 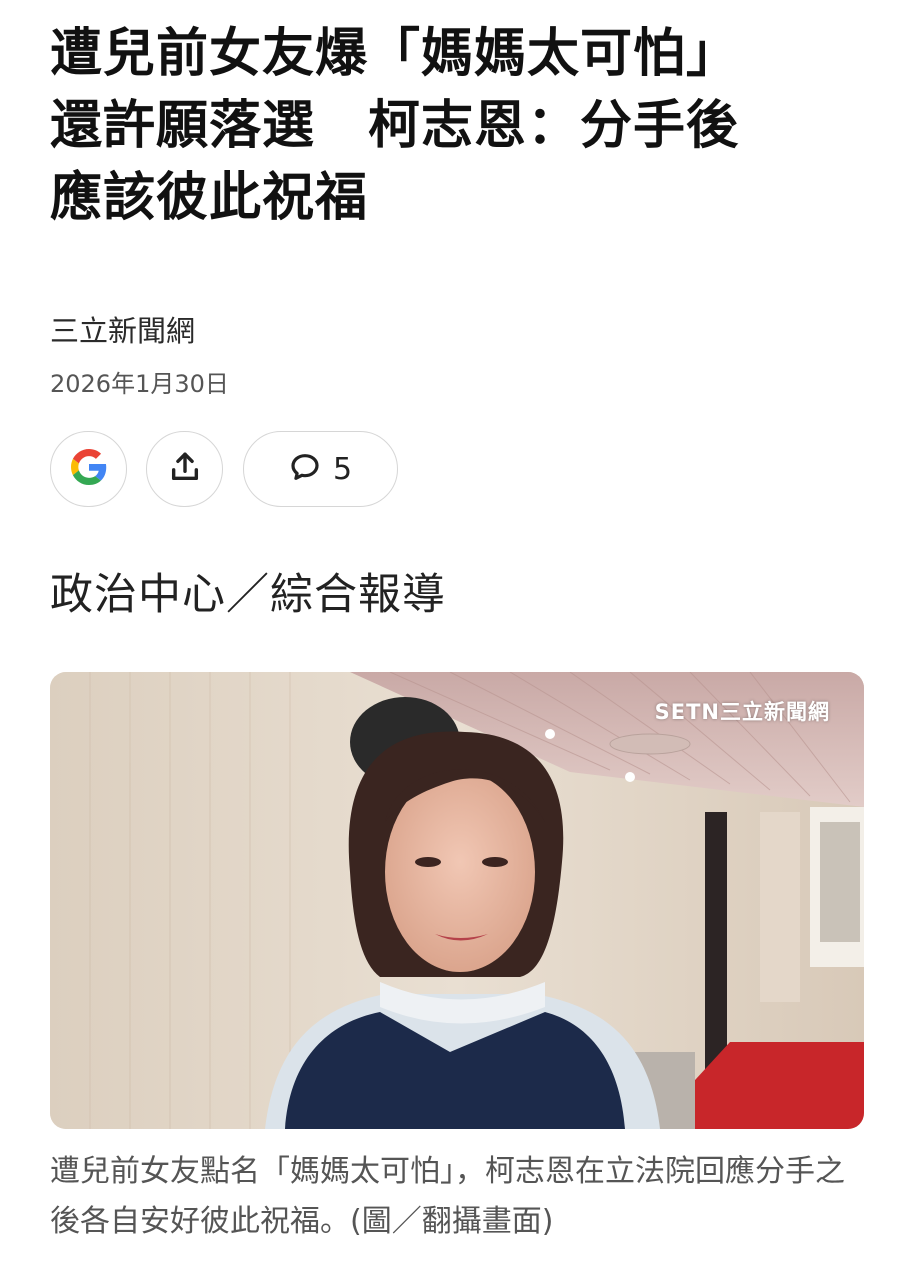 What do you see at coordinates (248, 595) in the screenshot?
I see `section-label: 政治中心／綜合報導` at bounding box center [248, 595].